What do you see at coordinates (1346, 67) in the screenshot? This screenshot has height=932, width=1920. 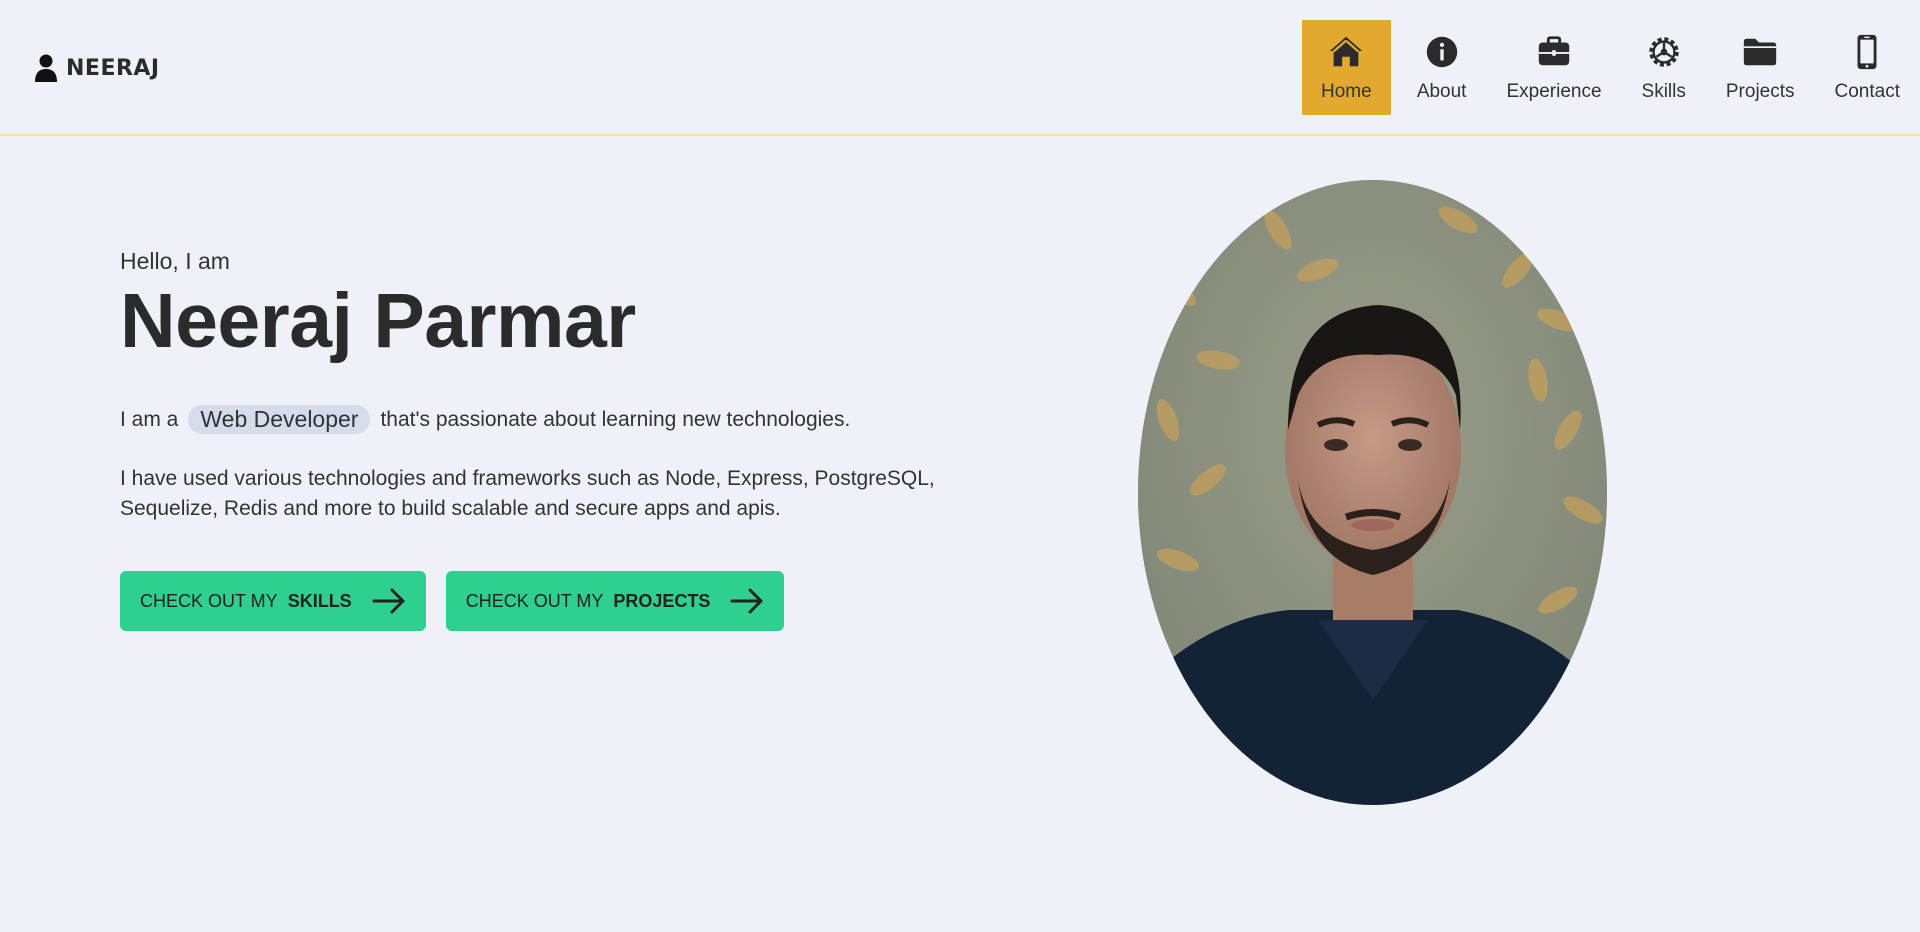 I see `nav-item-home: Home` at bounding box center [1346, 67].